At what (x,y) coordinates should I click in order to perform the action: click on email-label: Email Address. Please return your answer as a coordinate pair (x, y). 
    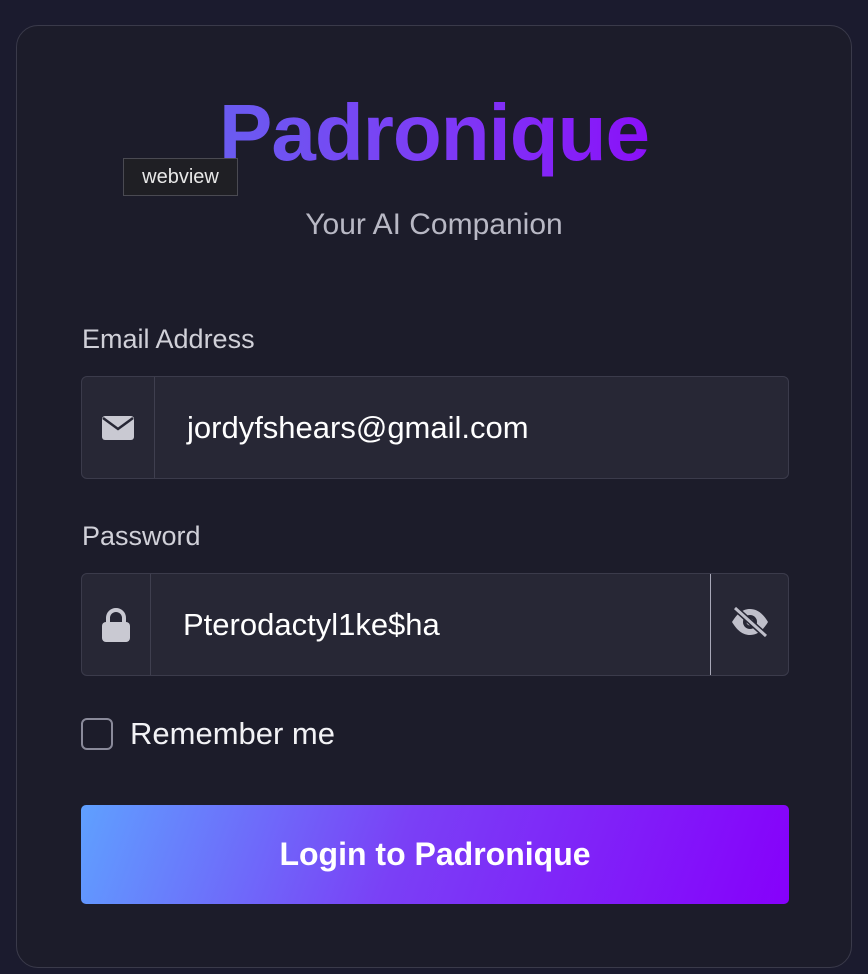
    Looking at the image, I should click on (168, 339).